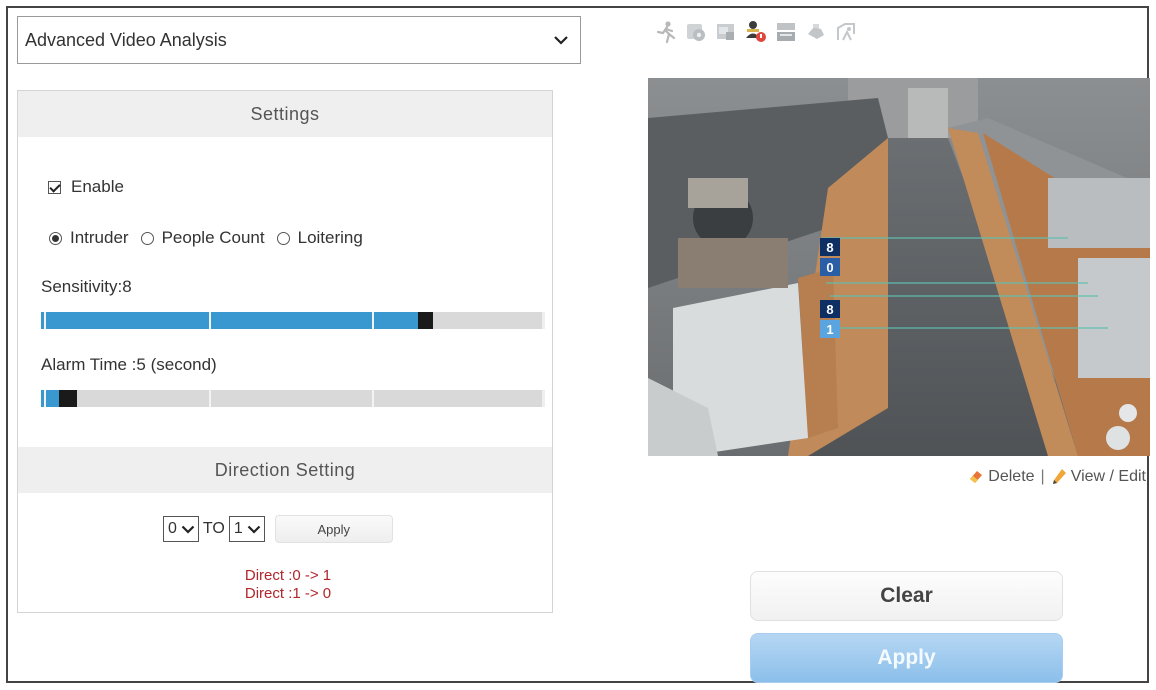  I want to click on radio-people-count, so click(147, 238).